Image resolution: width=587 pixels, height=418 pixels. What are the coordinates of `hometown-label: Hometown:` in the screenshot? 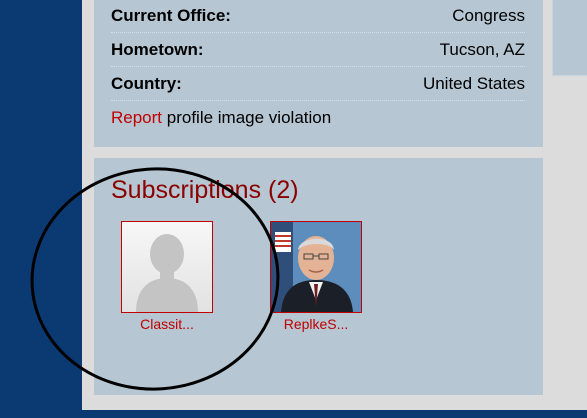 It's located at (157, 49).